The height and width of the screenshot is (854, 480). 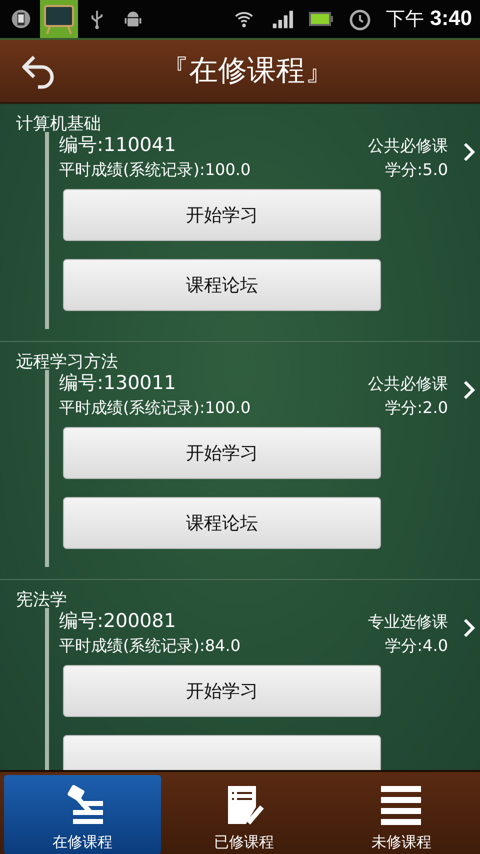 I want to click on lines-icon, so click(x=401, y=805).